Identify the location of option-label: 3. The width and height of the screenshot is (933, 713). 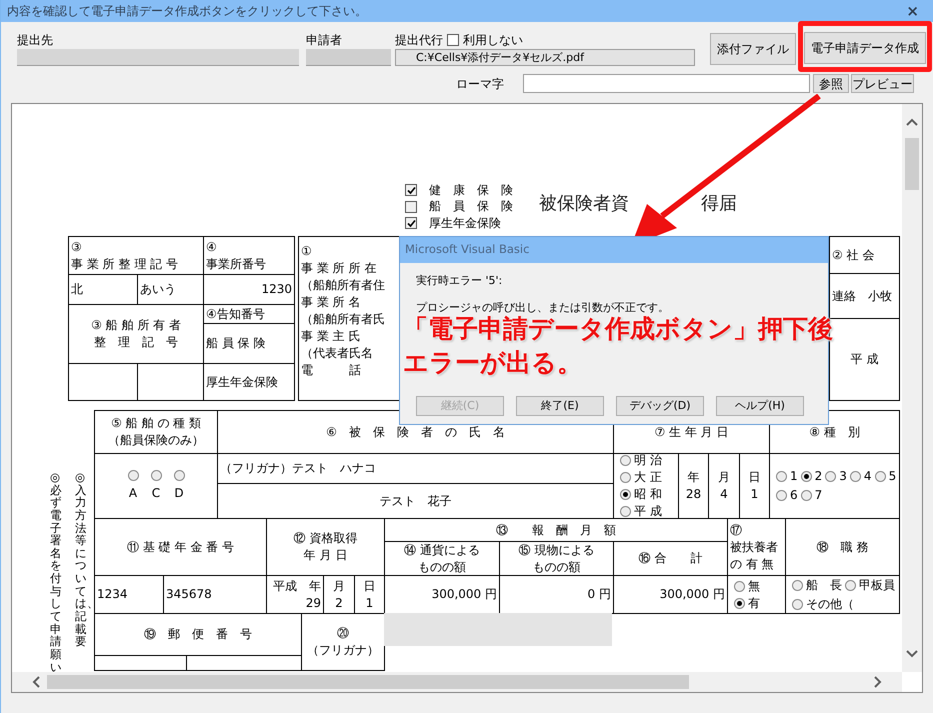
(843, 476).